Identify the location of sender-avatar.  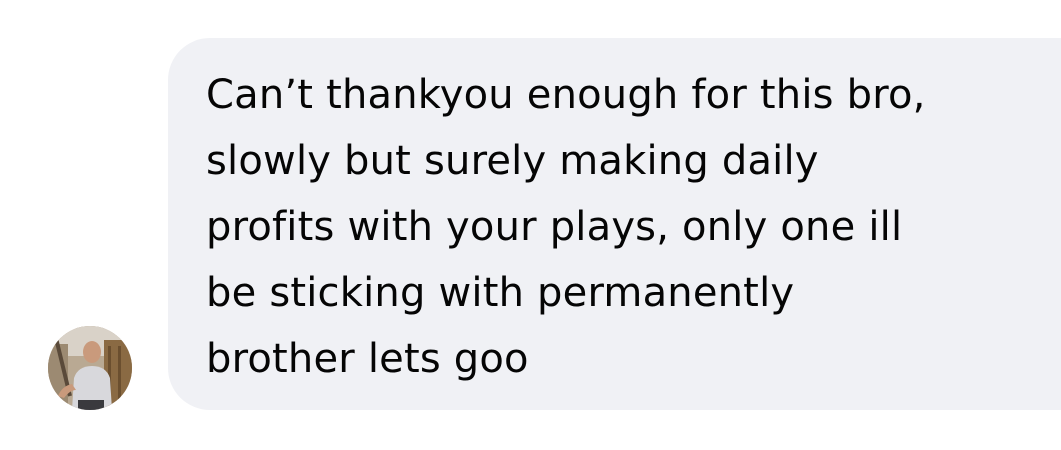
(90, 368).